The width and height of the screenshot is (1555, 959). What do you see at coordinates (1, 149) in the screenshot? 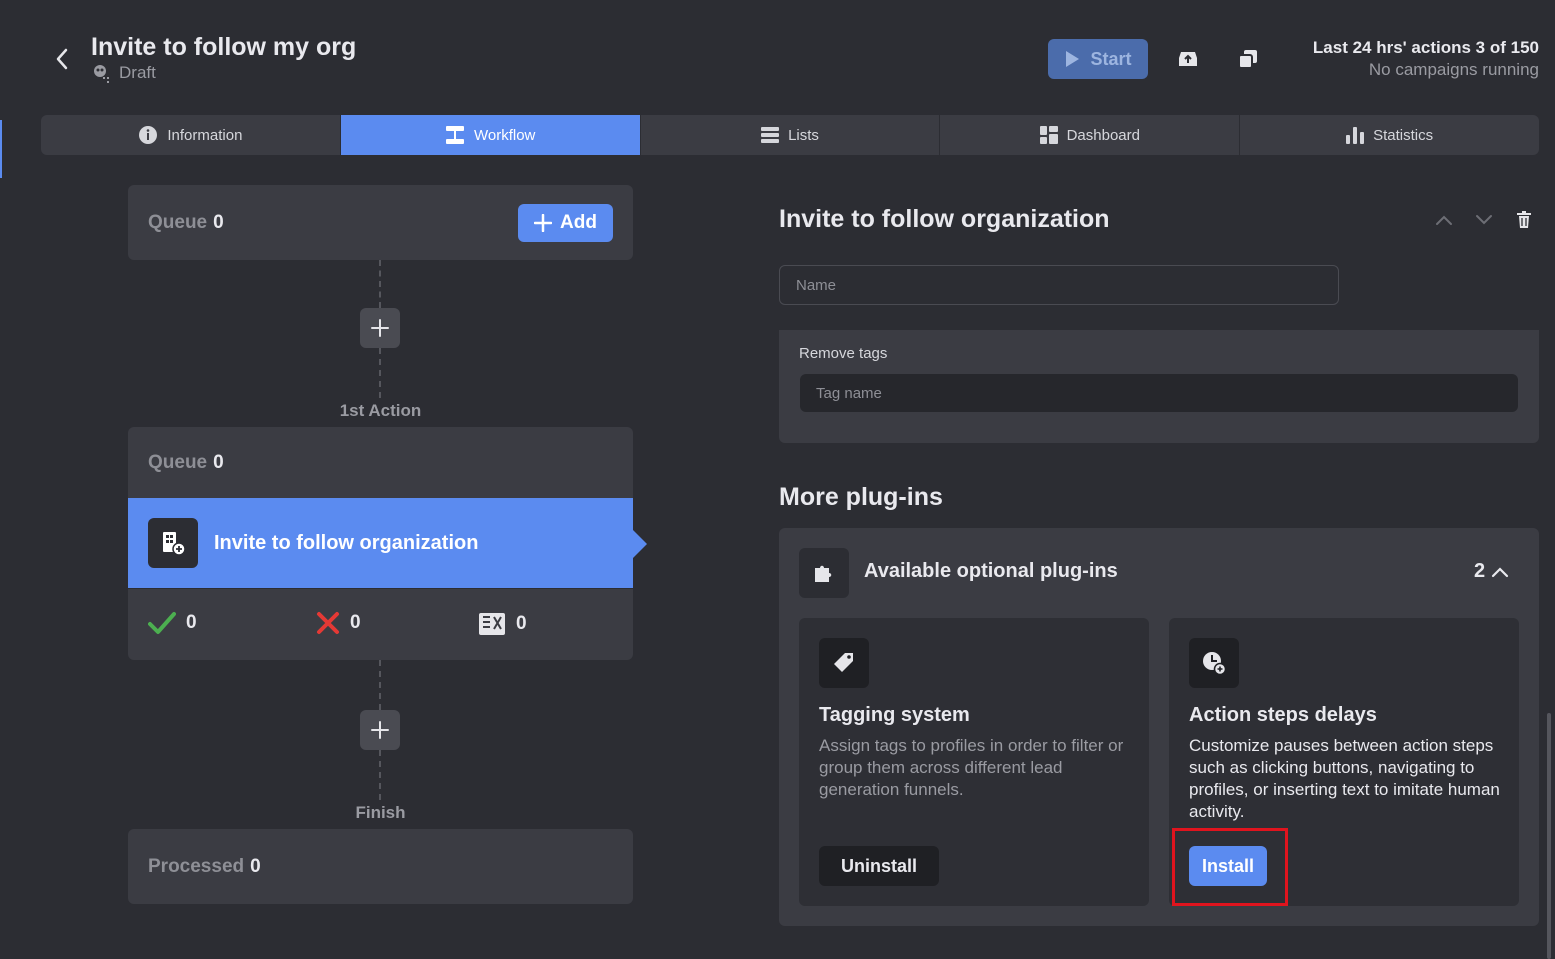
I see `left-edge-indicator` at bounding box center [1, 149].